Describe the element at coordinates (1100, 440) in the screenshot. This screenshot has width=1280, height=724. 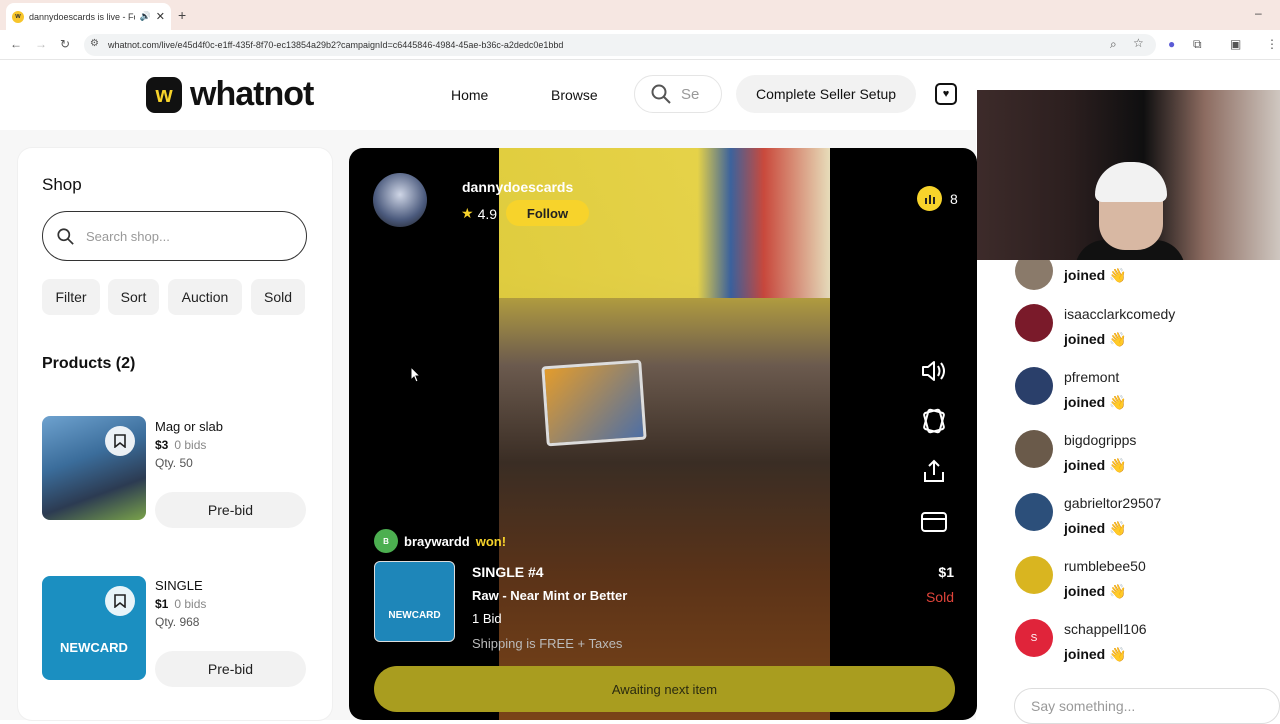
I see `chat-username: bigdogripps` at that location.